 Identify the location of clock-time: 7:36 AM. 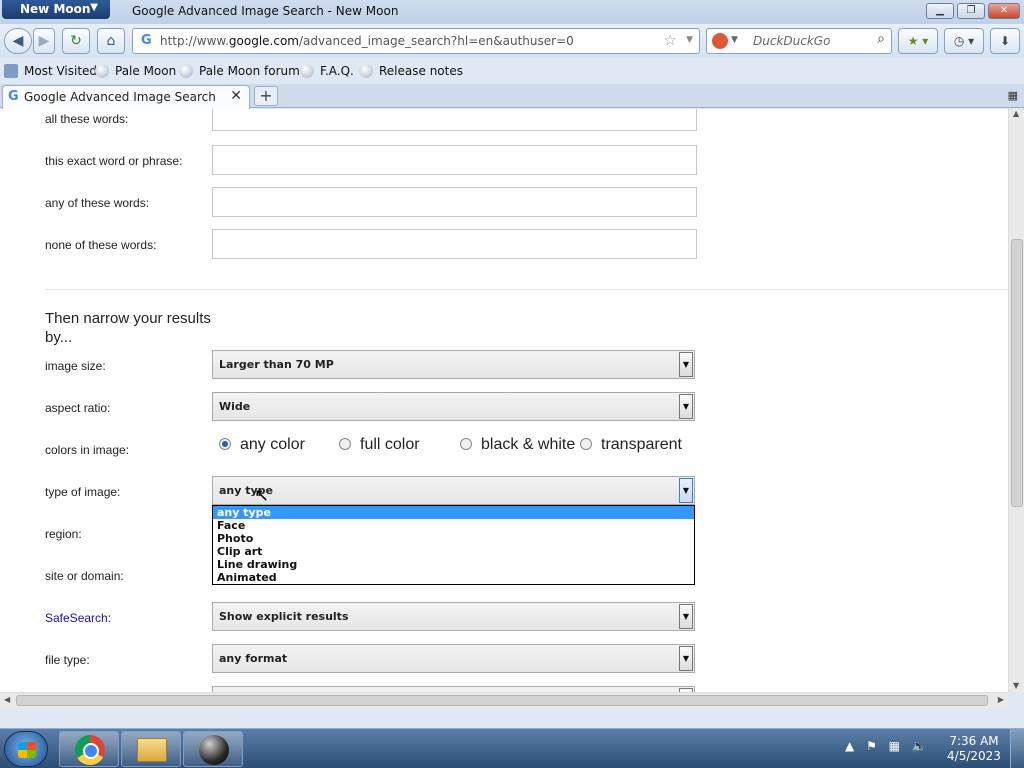
(974, 741).